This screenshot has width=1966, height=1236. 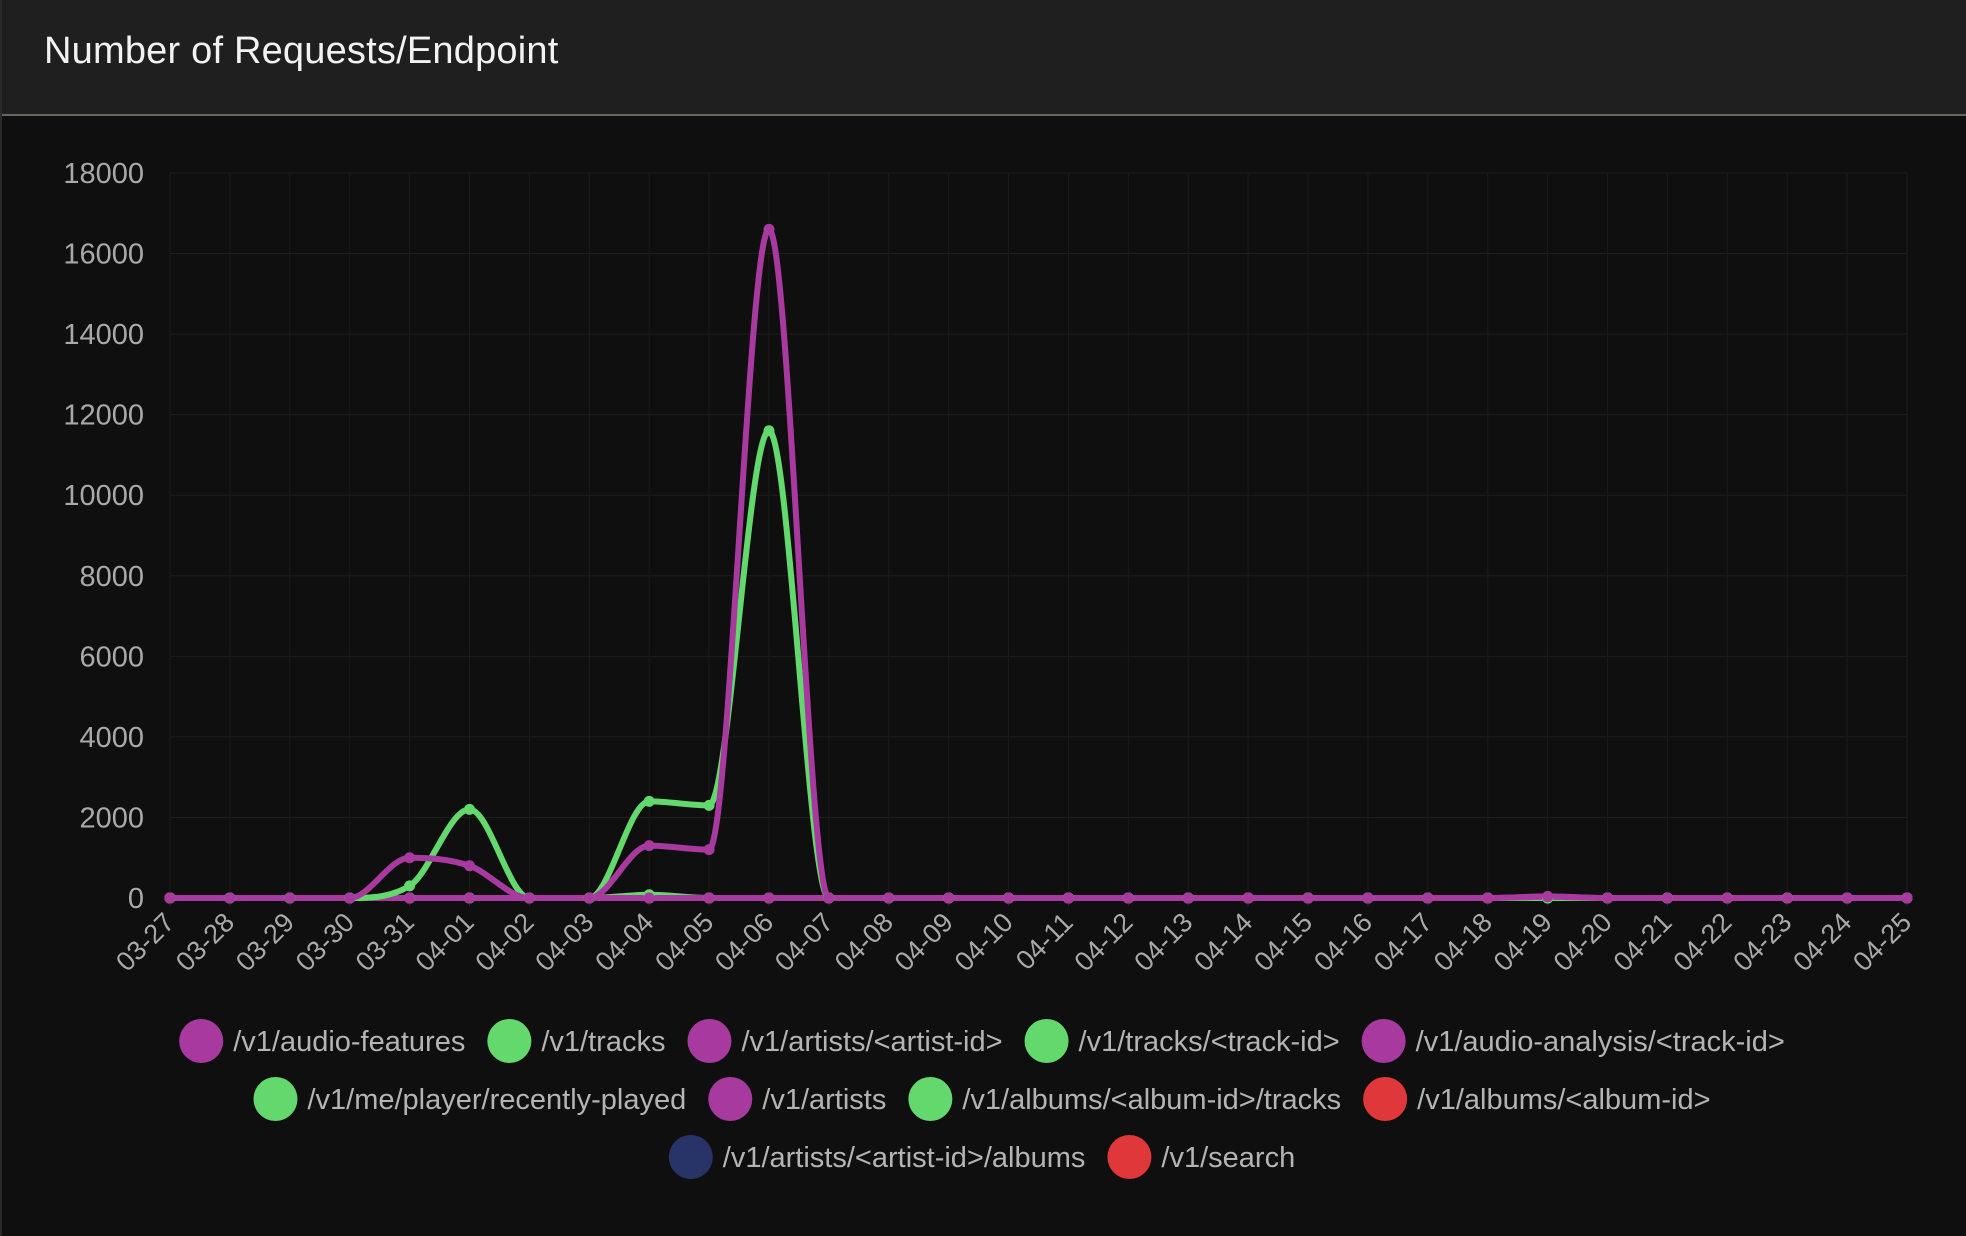 I want to click on legend-item: /v1/audio-analysis/<track-id>, so click(x=1573, y=1041).